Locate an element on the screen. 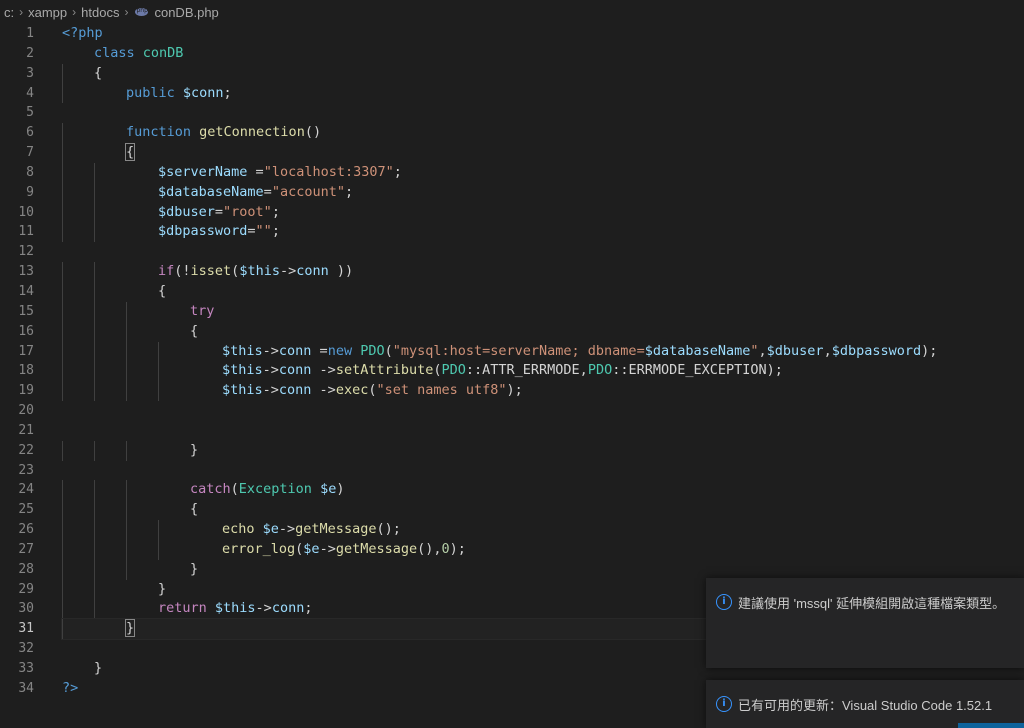 The width and height of the screenshot is (1024, 728). code-token: () is located at coordinates (313, 132).